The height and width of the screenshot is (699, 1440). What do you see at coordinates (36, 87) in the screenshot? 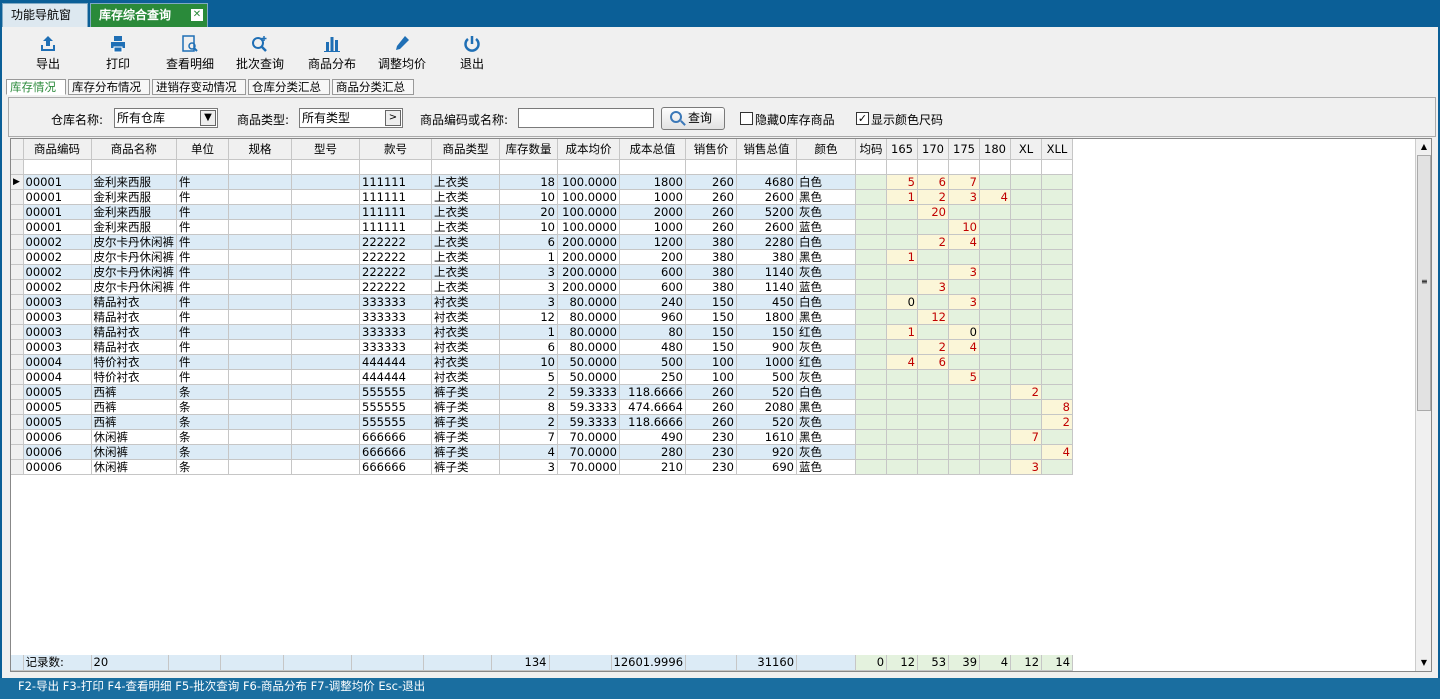
I see `tab-inventory-status: 库存情况` at bounding box center [36, 87].